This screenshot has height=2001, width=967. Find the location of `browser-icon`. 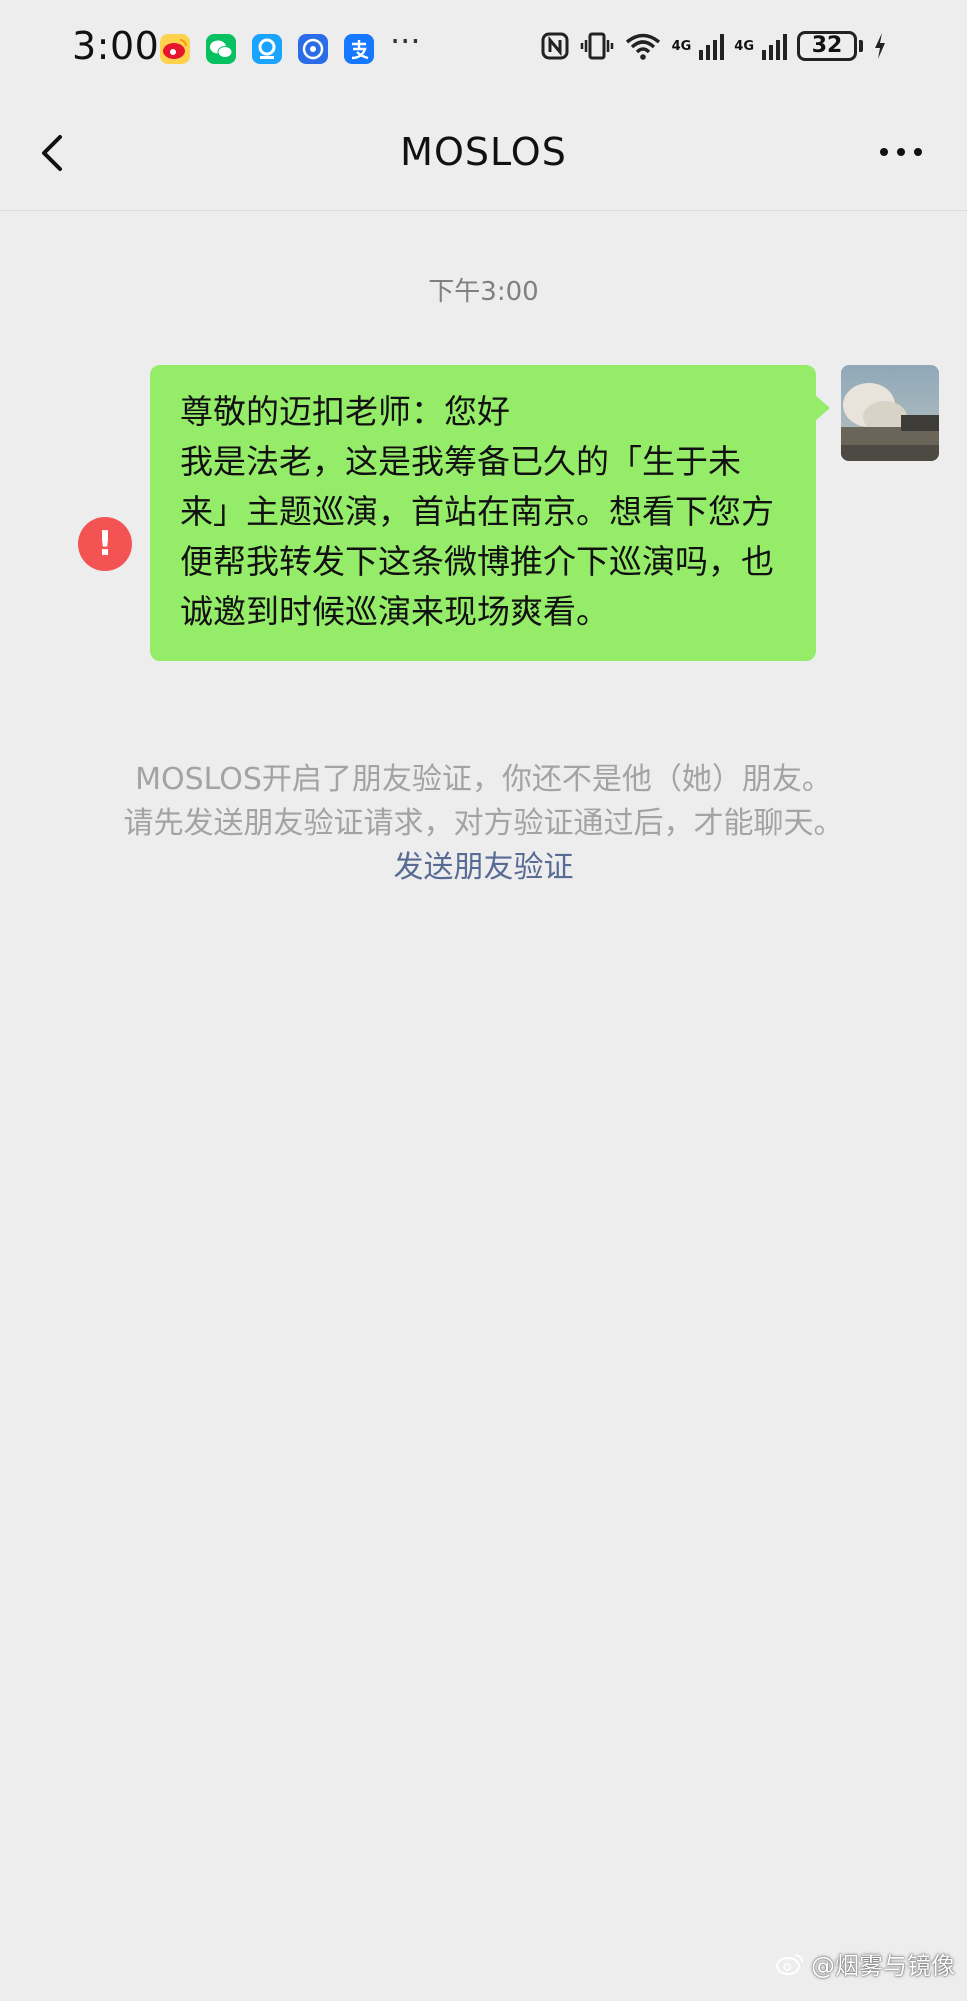

browser-icon is located at coordinates (267, 49).